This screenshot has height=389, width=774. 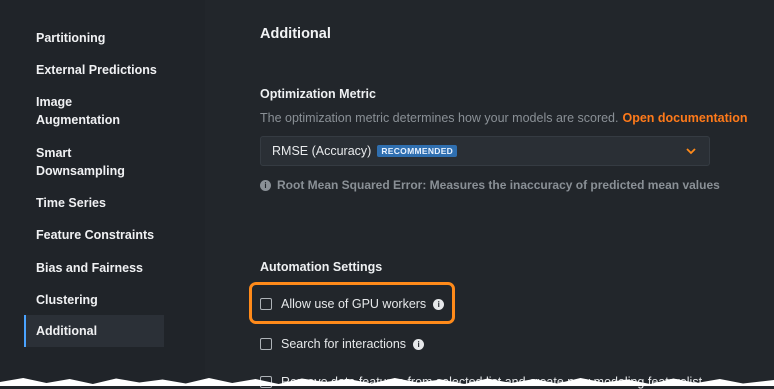 I want to click on recommended-badge: RECOMMENDED, so click(x=417, y=151).